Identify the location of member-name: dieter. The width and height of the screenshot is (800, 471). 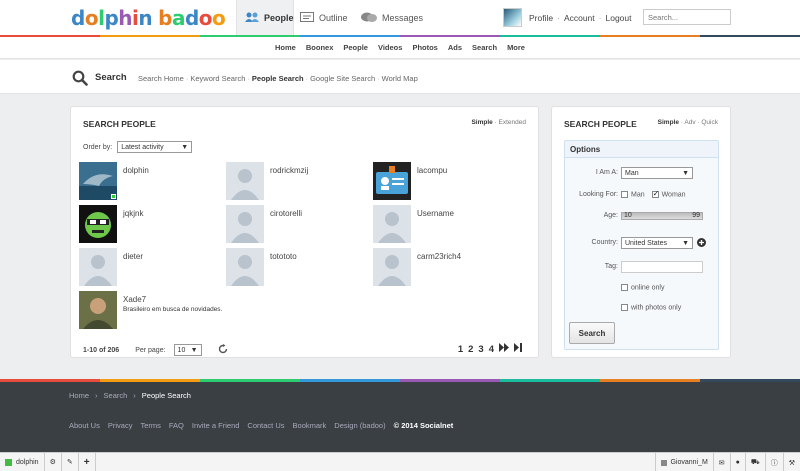
(133, 256).